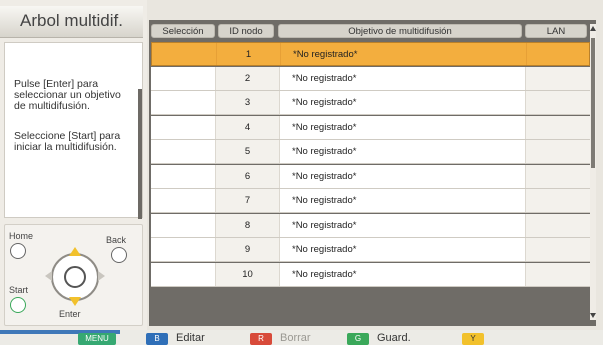 Image resolution: width=603 pixels, height=345 pixels. I want to click on up-arrow-icon, so click(75, 251).